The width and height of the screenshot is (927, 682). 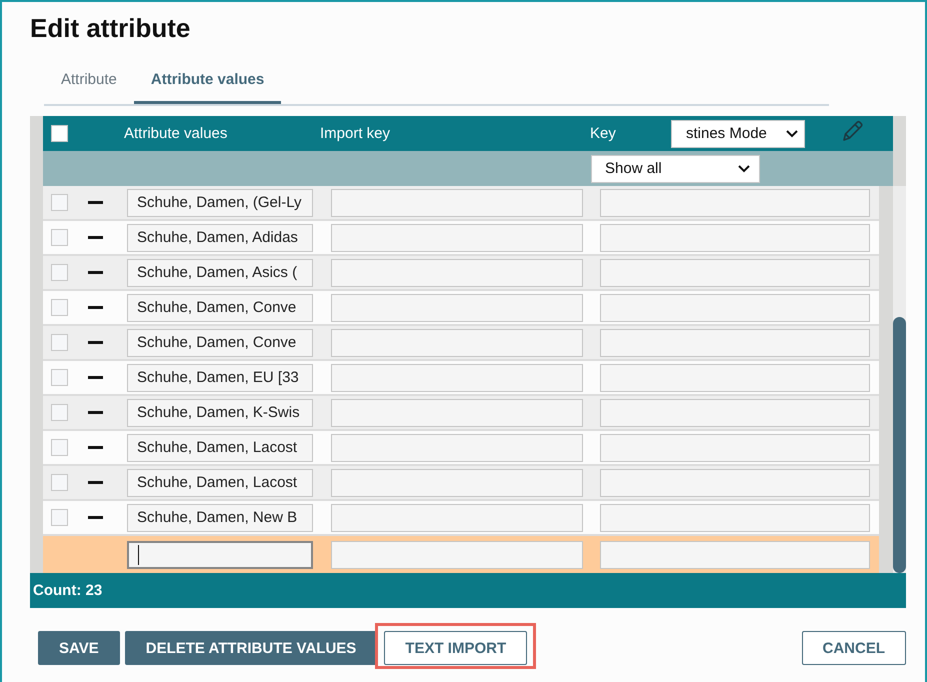 What do you see at coordinates (356, 133) in the screenshot?
I see `column-header: Import key` at bounding box center [356, 133].